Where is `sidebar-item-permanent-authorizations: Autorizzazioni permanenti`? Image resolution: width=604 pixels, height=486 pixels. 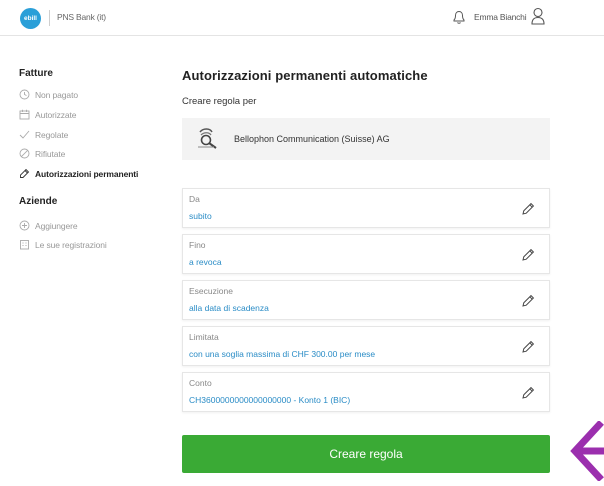 sidebar-item-permanent-authorizations: Autorizzazioni permanenti is located at coordinates (78, 173).